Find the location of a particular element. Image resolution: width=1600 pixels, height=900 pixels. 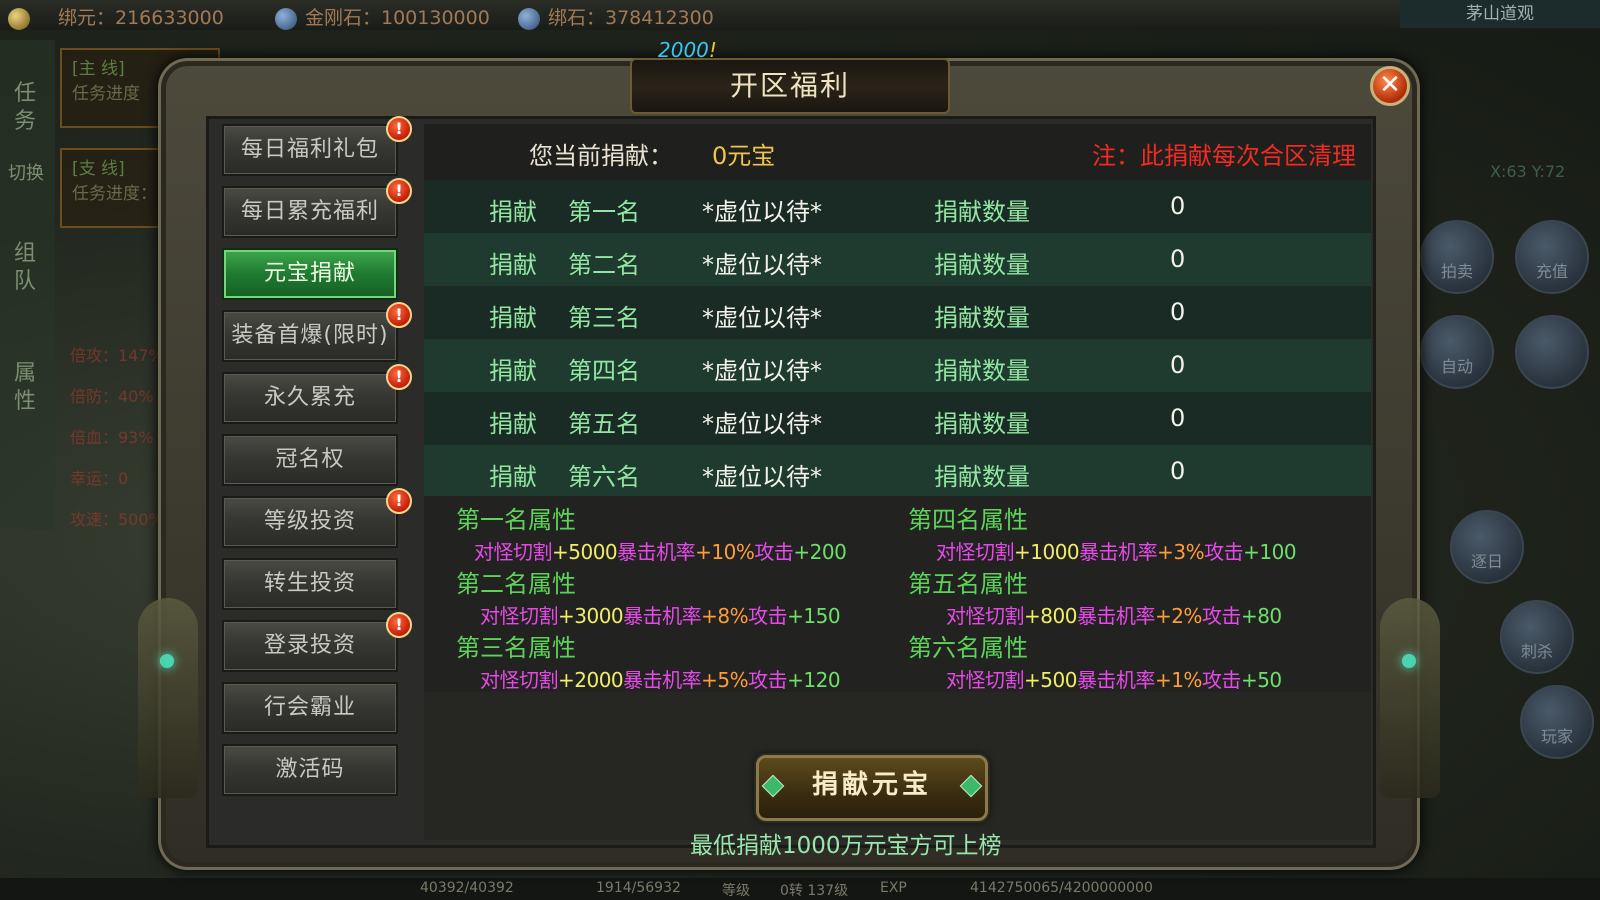

character-stats: 倍攻：147% 倍防：40% 倍血：93% 幸运：0 攻速：500% is located at coordinates (117, 437).